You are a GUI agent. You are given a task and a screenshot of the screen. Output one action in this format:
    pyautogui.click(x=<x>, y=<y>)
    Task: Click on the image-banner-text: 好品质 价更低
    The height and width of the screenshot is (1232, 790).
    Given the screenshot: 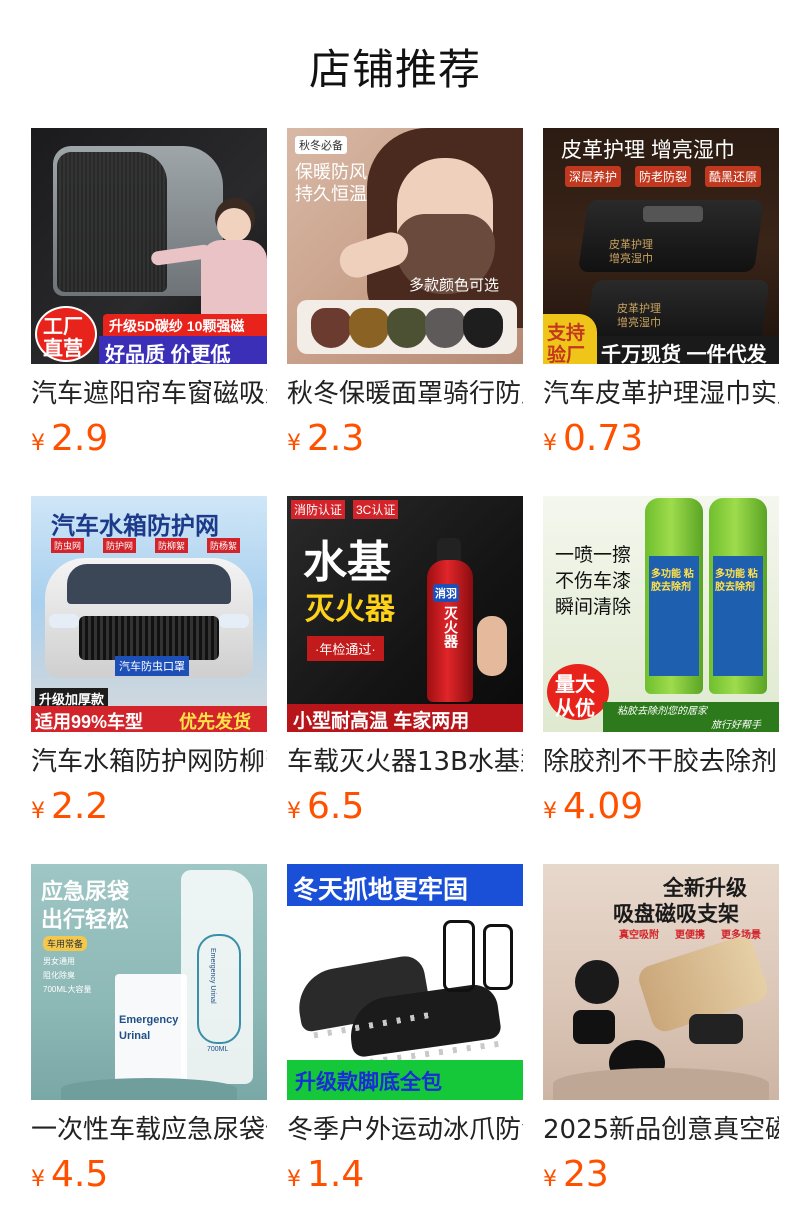 What is the action you would take?
    pyautogui.click(x=168, y=354)
    